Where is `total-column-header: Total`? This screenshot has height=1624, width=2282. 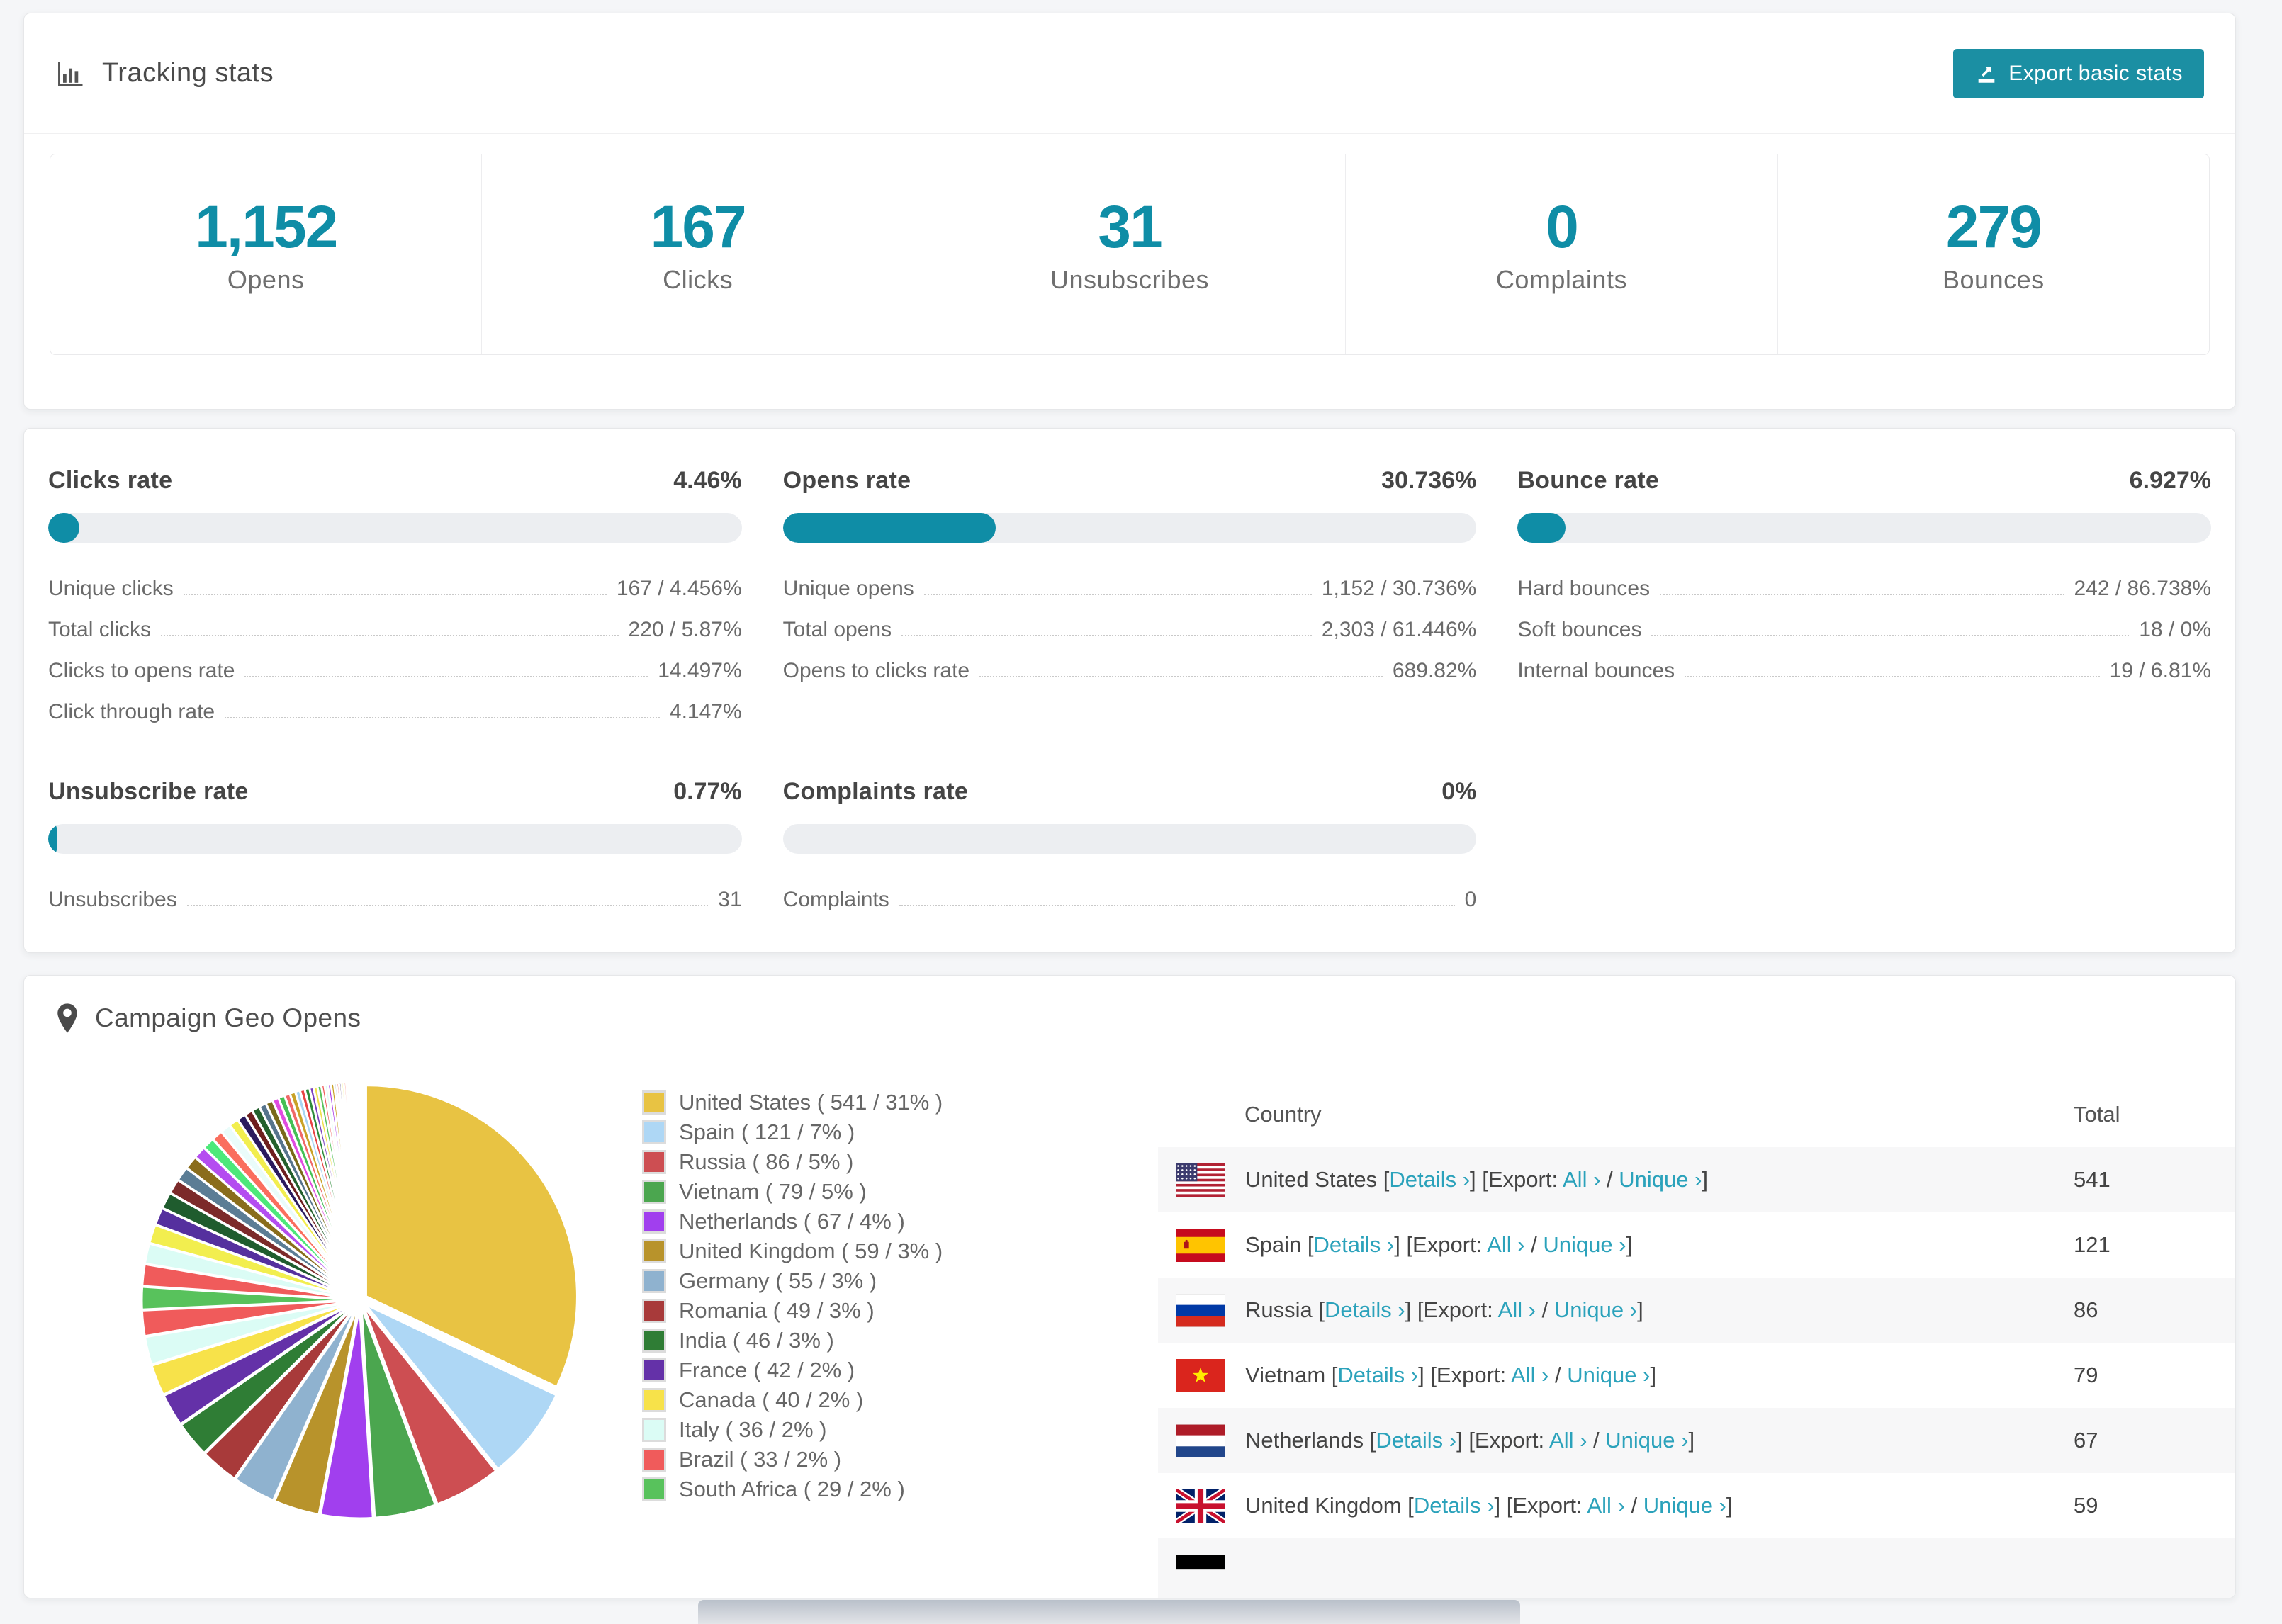
total-column-header: Total is located at coordinates (2097, 1115).